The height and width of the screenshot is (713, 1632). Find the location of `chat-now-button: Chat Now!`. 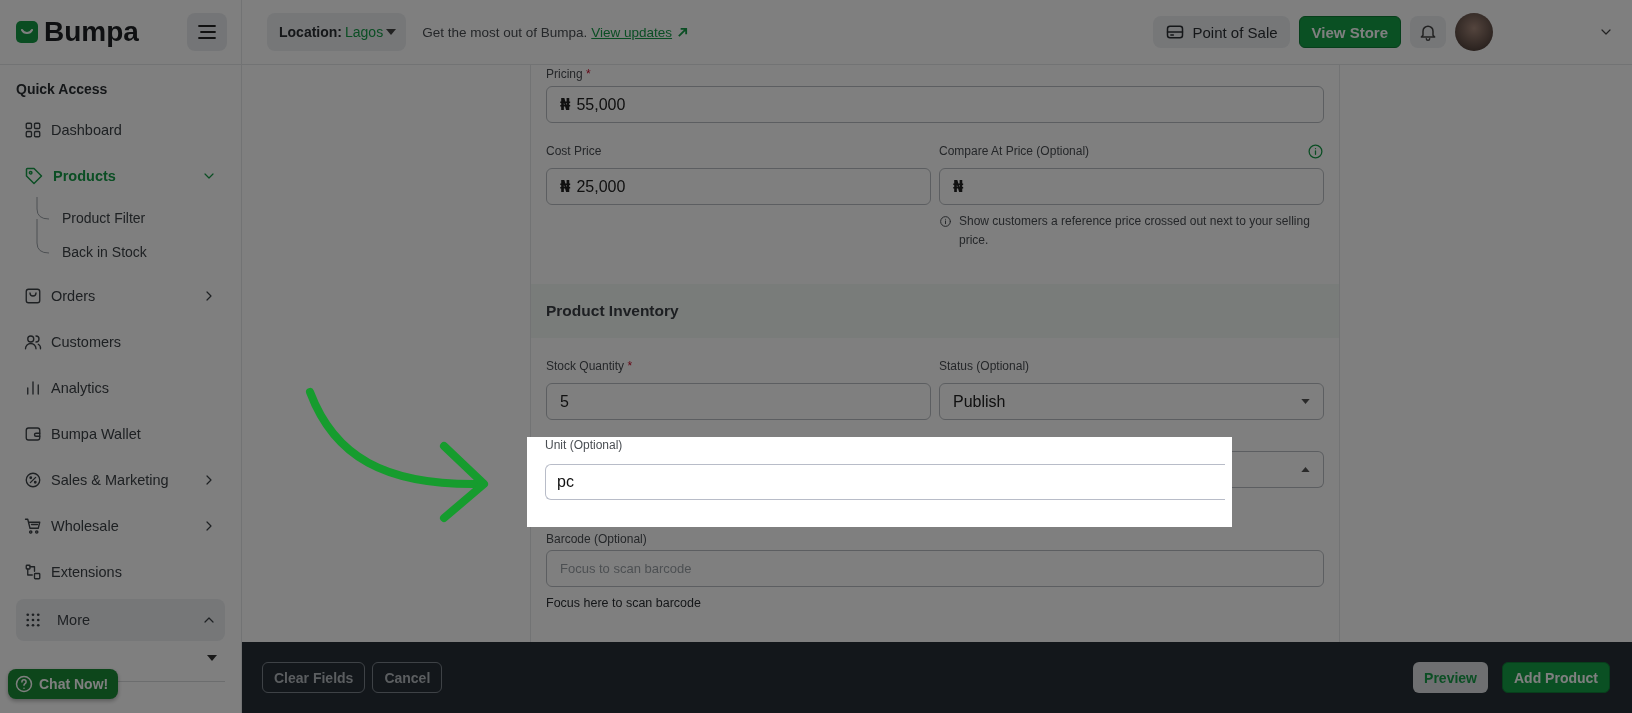

chat-now-button: Chat Now! is located at coordinates (63, 684).